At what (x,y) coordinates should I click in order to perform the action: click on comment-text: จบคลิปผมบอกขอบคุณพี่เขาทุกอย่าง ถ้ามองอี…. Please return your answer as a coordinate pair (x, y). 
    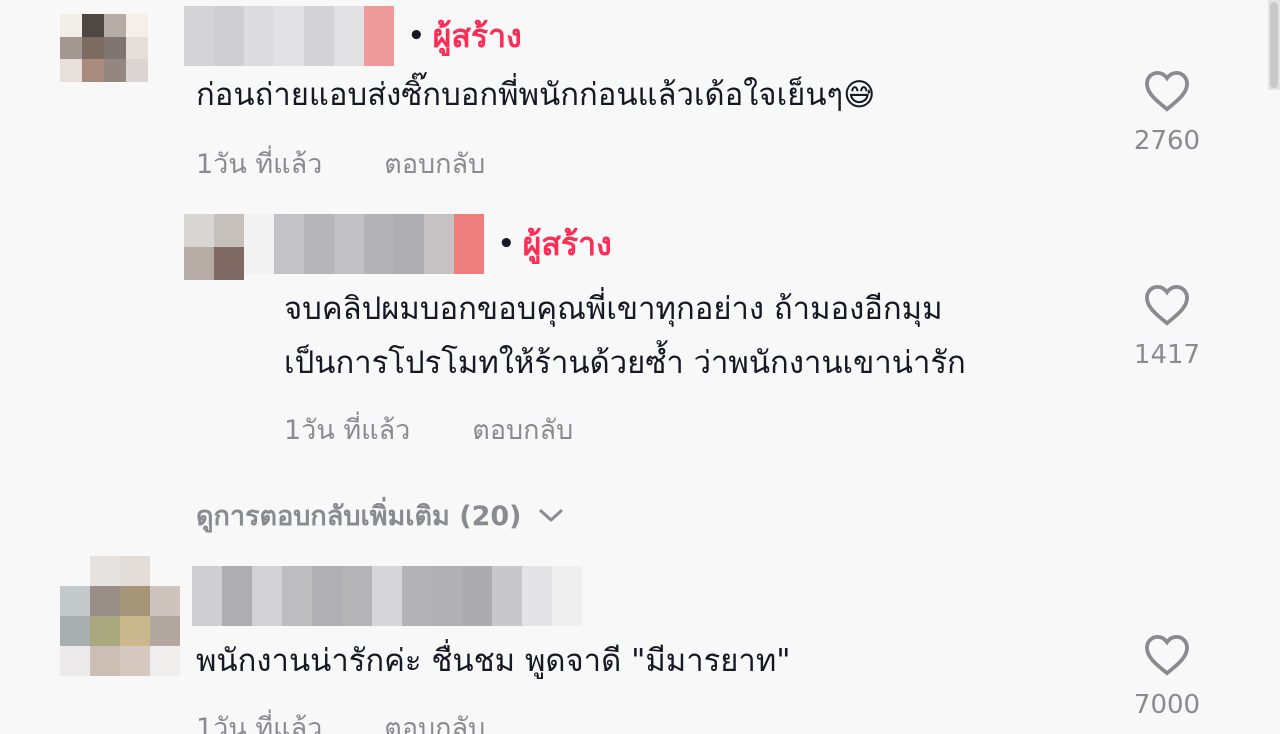
    Looking at the image, I should click on (625, 336).